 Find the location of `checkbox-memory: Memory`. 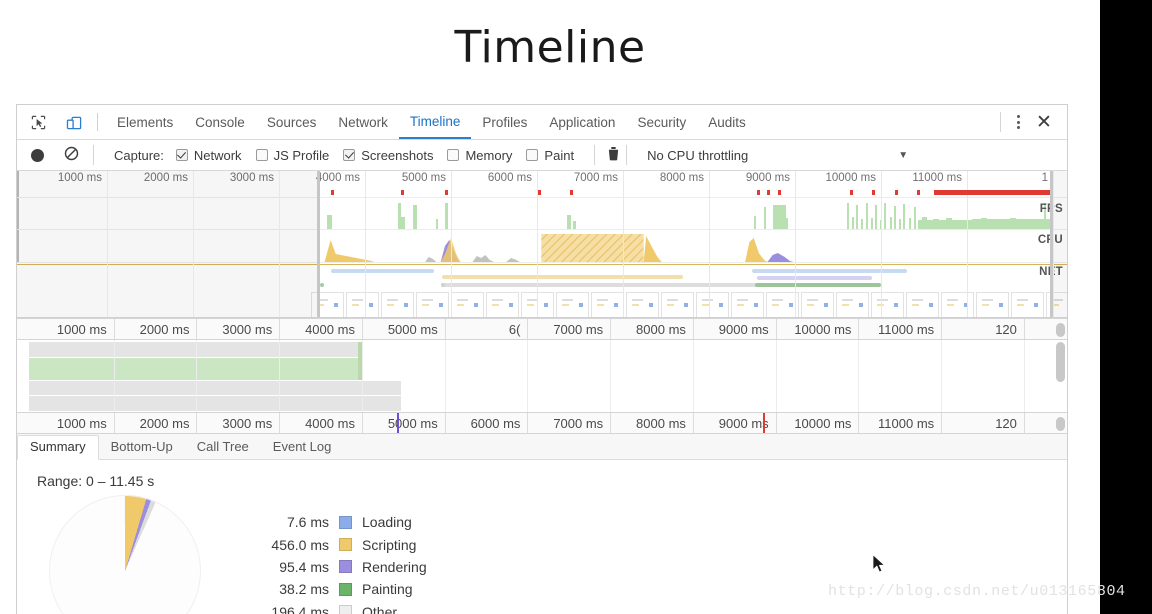

checkbox-memory: Memory is located at coordinates (486, 155).